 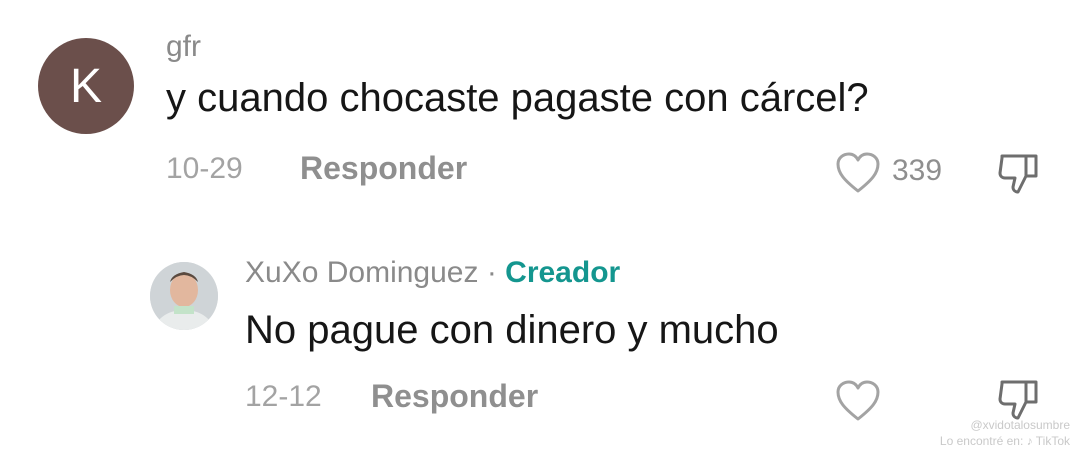 What do you see at coordinates (517, 98) in the screenshot?
I see `comment-text: y cuando chocaste pagaste con cárcel?` at bounding box center [517, 98].